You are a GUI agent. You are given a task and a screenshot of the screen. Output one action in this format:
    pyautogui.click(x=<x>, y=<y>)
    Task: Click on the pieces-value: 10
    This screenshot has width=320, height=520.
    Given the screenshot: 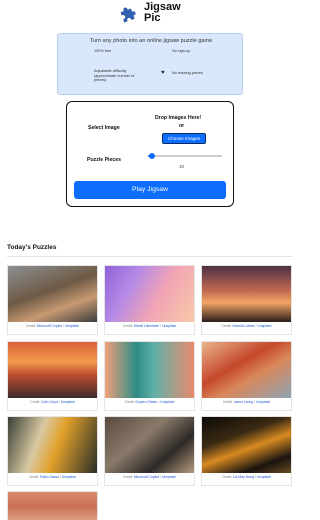 What is the action you would take?
    pyautogui.click(x=182, y=166)
    